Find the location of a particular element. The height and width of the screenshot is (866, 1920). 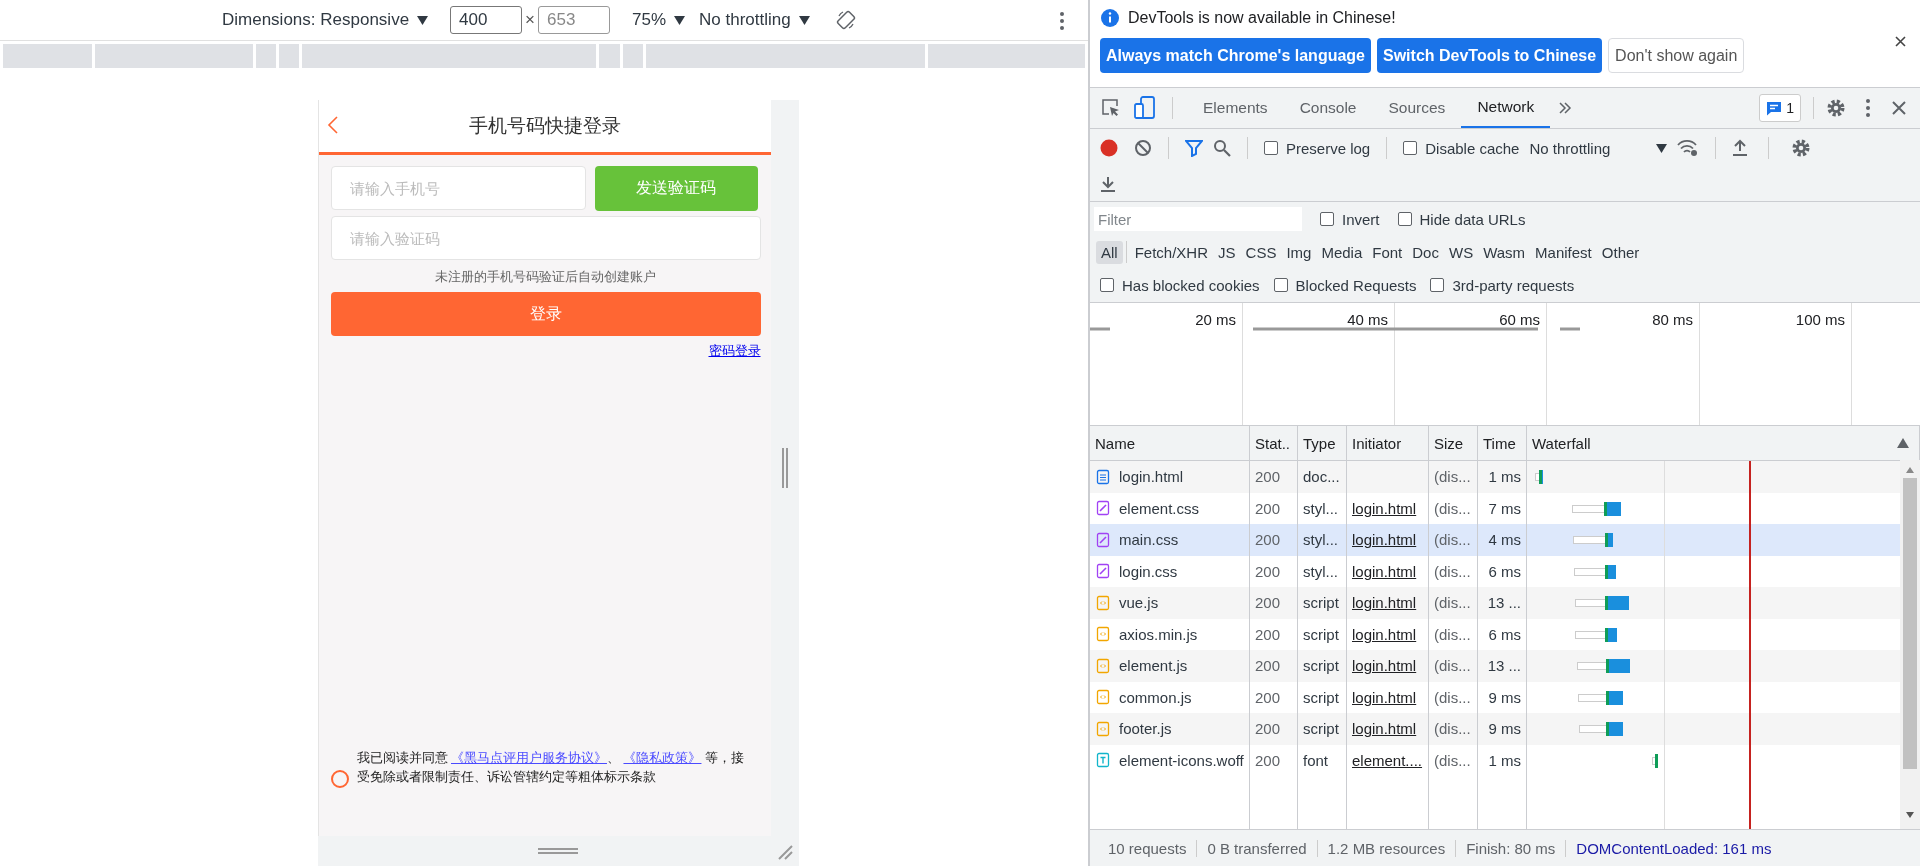

time-cell: 4 ms is located at coordinates (1504, 540).